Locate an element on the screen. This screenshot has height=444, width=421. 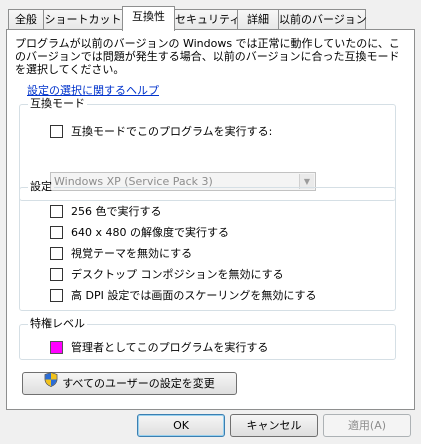
privilege-legend: 特権レベル is located at coordinates (57, 323).